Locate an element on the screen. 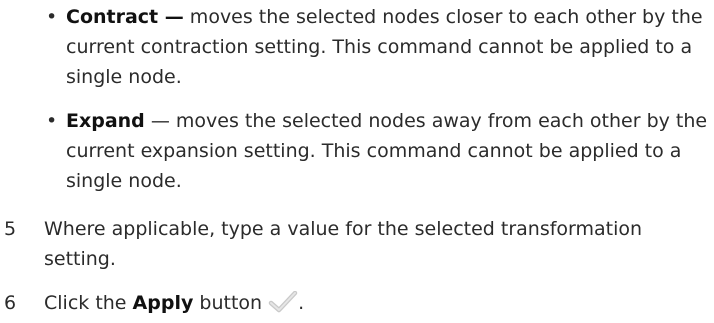  apply-label: Apply is located at coordinates (163, 303).